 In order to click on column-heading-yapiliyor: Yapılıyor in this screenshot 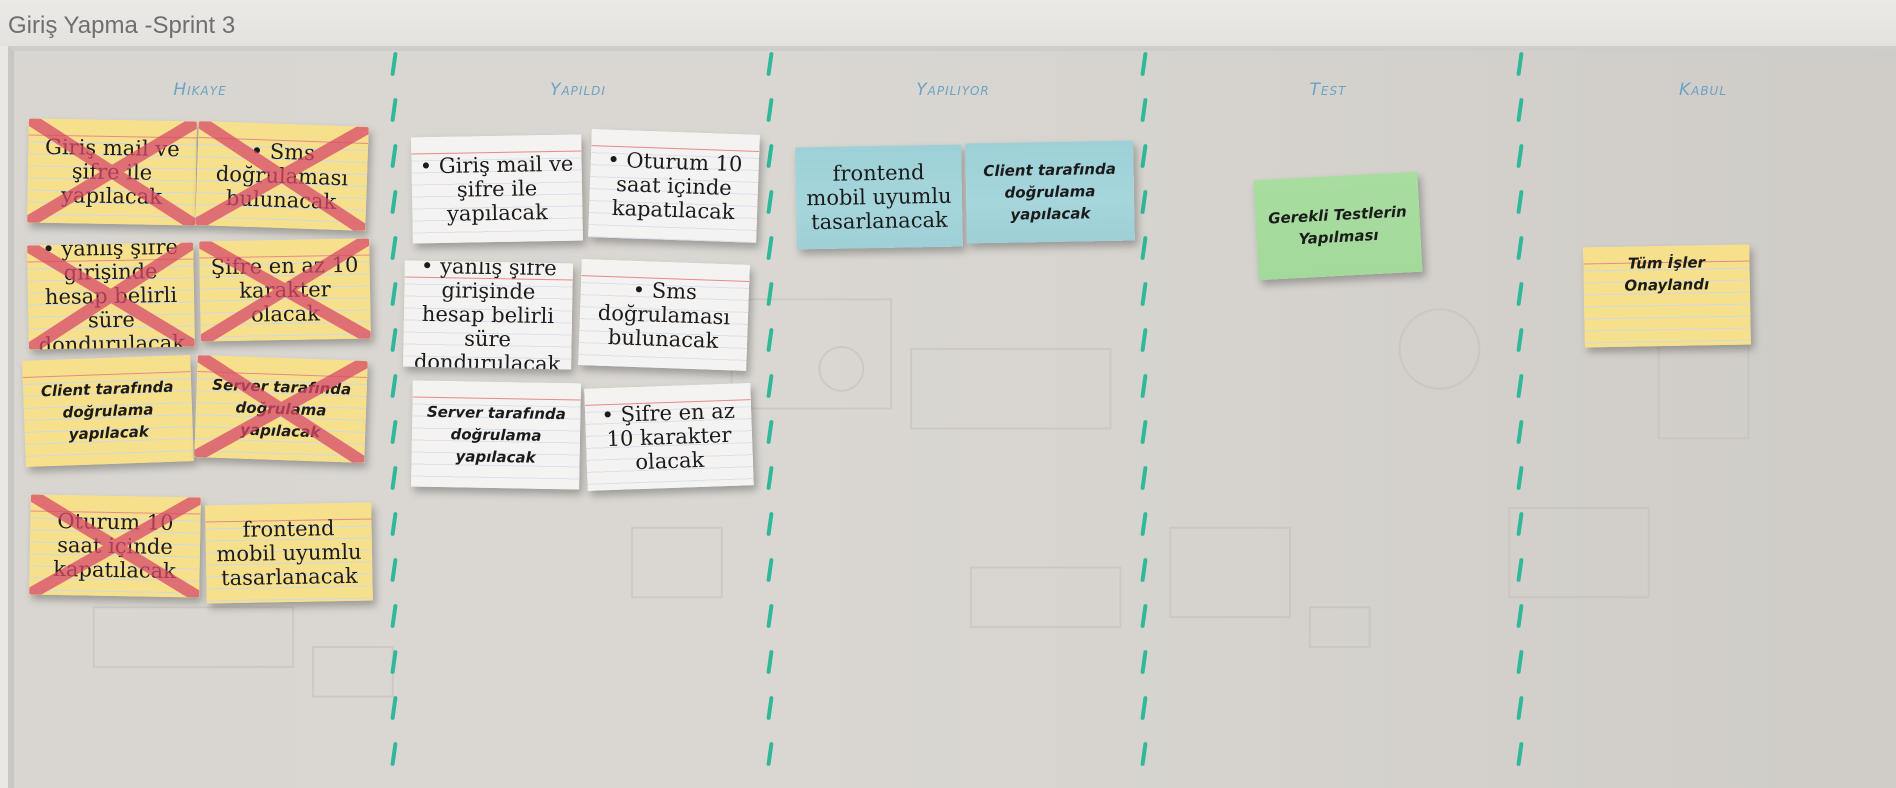, I will do `click(953, 90)`.